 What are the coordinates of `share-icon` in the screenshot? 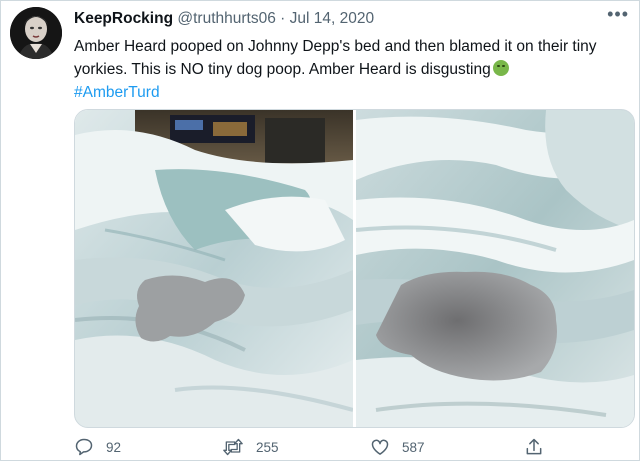 It's located at (534, 446).